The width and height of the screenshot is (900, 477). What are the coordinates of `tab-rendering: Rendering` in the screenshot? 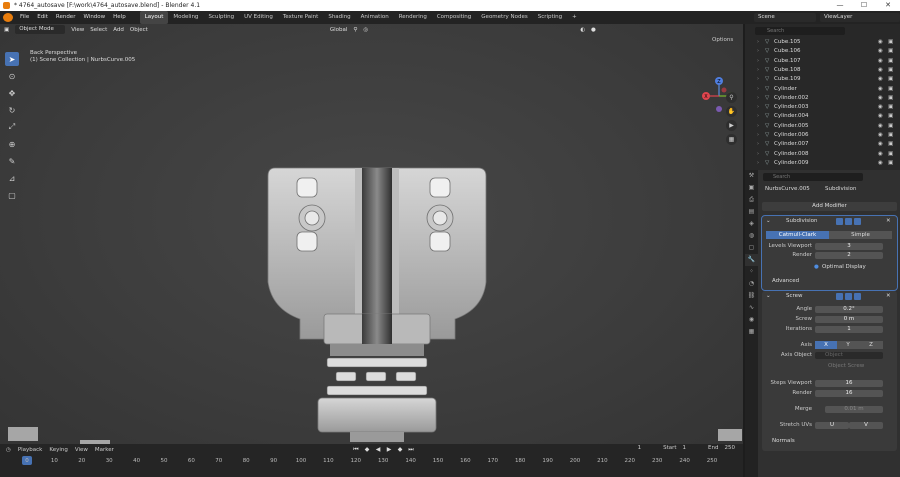 It's located at (413, 17).